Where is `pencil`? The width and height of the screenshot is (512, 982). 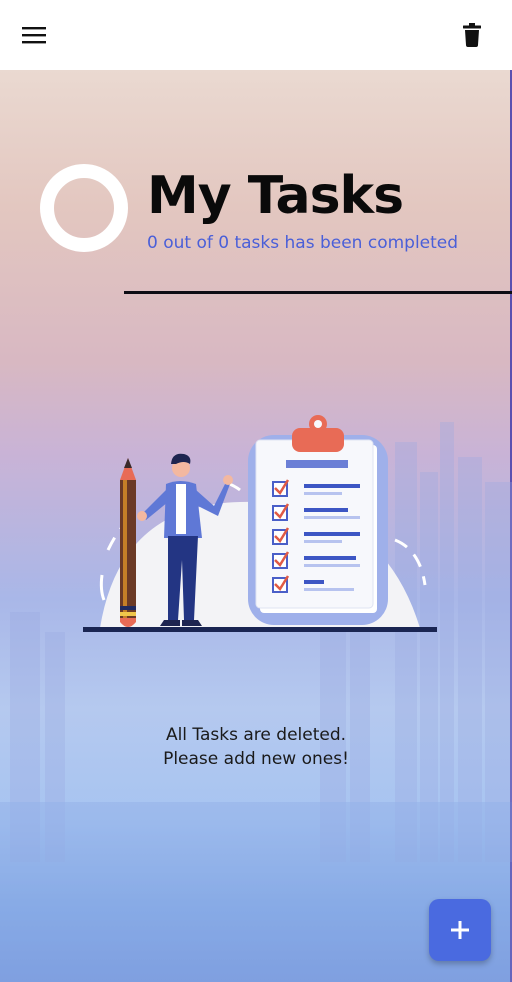
pencil is located at coordinates (128, 542).